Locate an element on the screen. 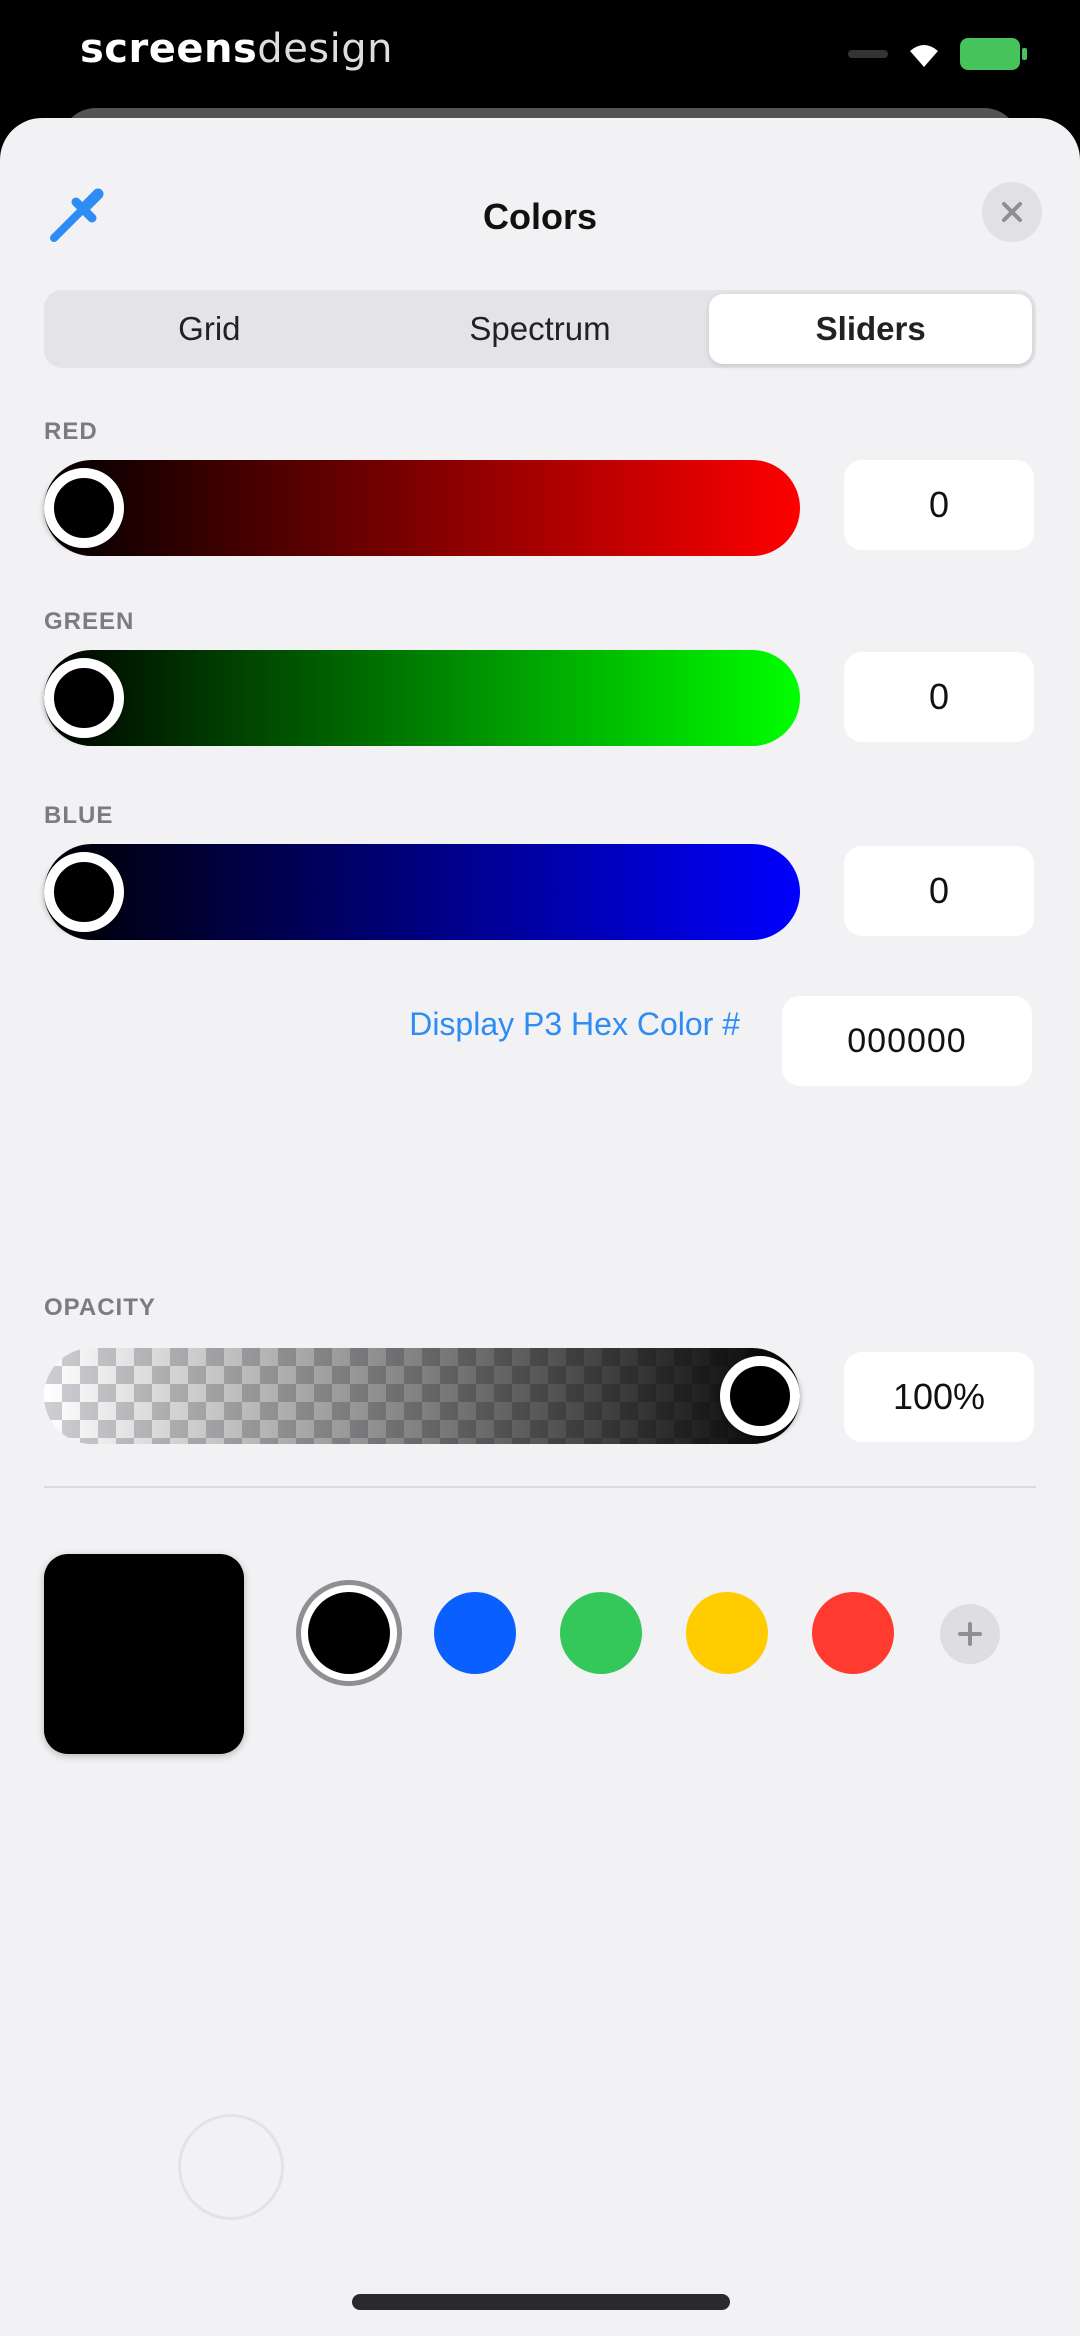 This screenshot has width=1080, height=2336. add-preset-button is located at coordinates (970, 1634).